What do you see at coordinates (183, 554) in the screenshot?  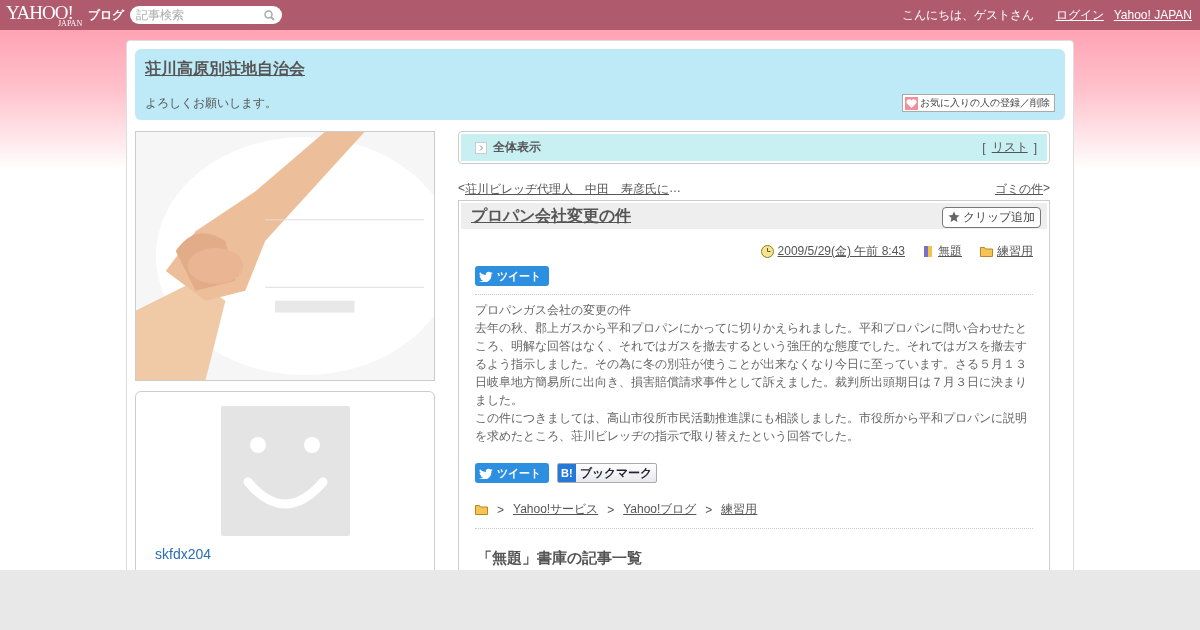 I see `username-link: skfdx204` at bounding box center [183, 554].